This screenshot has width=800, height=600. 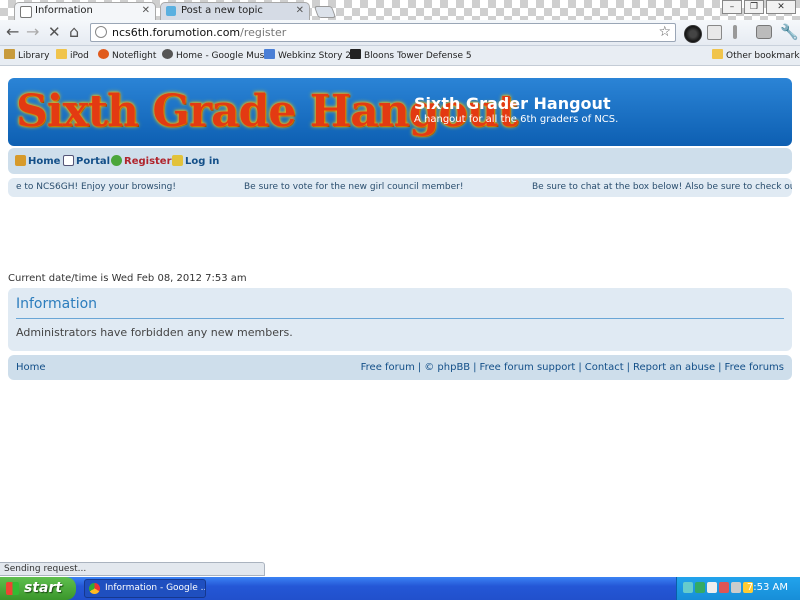 What do you see at coordinates (86, 161) in the screenshot?
I see `nav-portal: Portal` at bounding box center [86, 161].